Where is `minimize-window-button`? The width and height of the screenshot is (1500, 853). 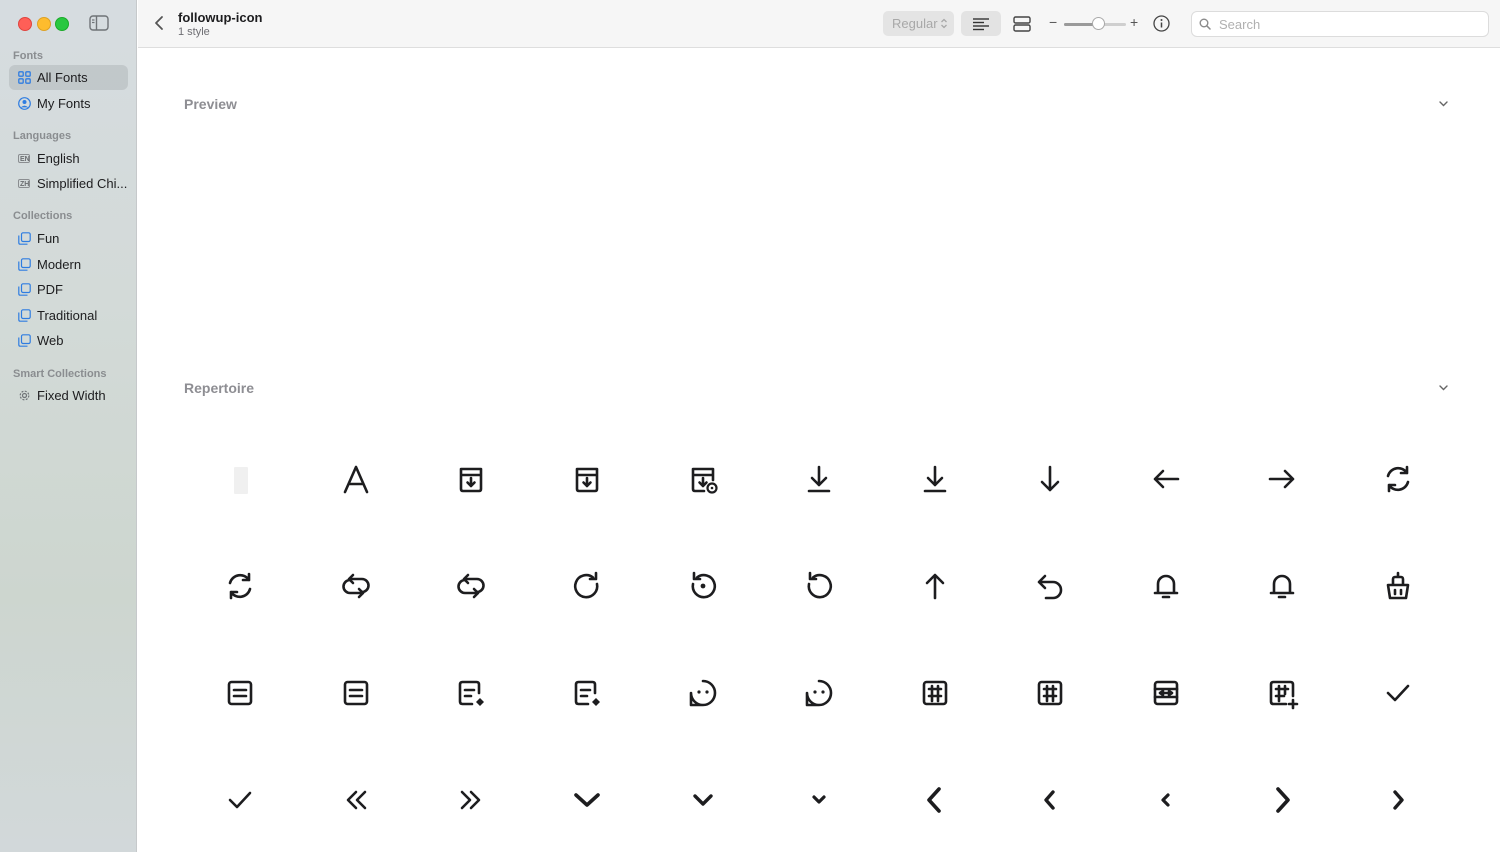 minimize-window-button is located at coordinates (44, 24).